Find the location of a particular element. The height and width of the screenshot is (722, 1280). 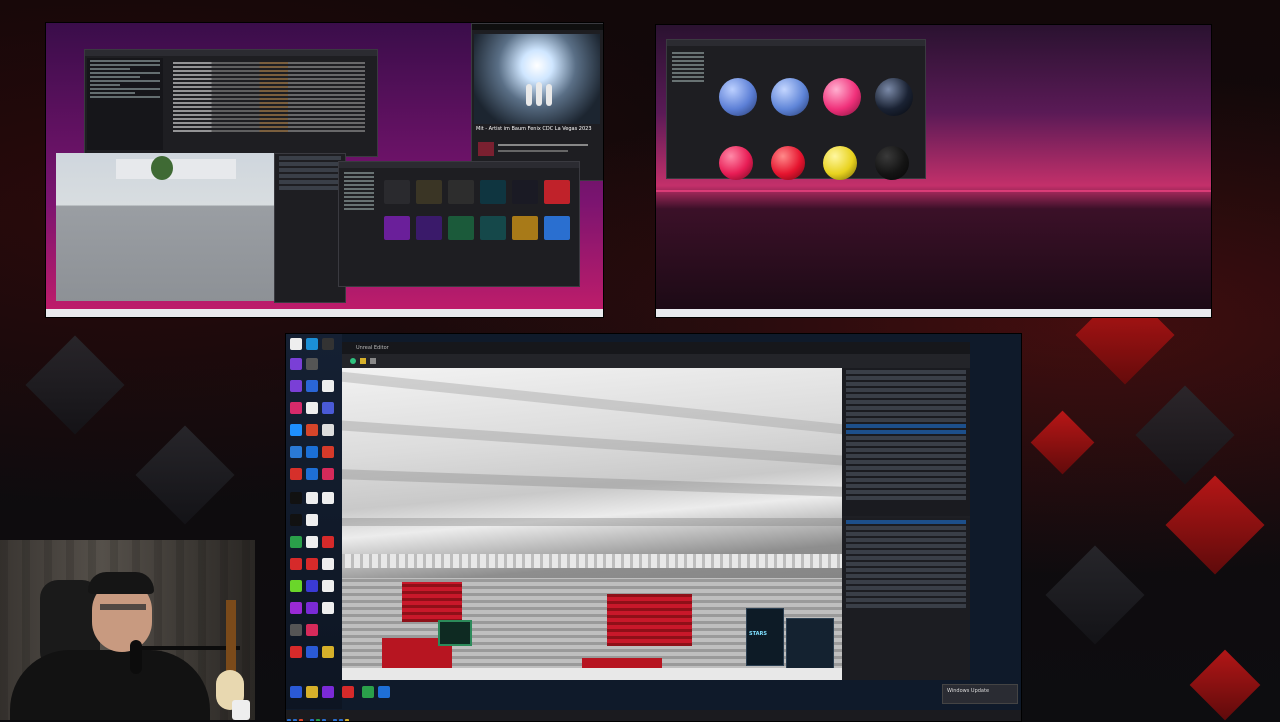

settings-icon is located at coordinates (373, 361).